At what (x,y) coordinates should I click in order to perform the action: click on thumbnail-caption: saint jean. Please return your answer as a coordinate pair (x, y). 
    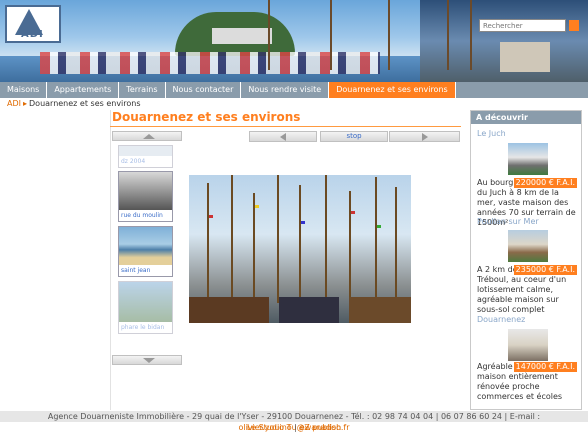
    Looking at the image, I should click on (145, 270).